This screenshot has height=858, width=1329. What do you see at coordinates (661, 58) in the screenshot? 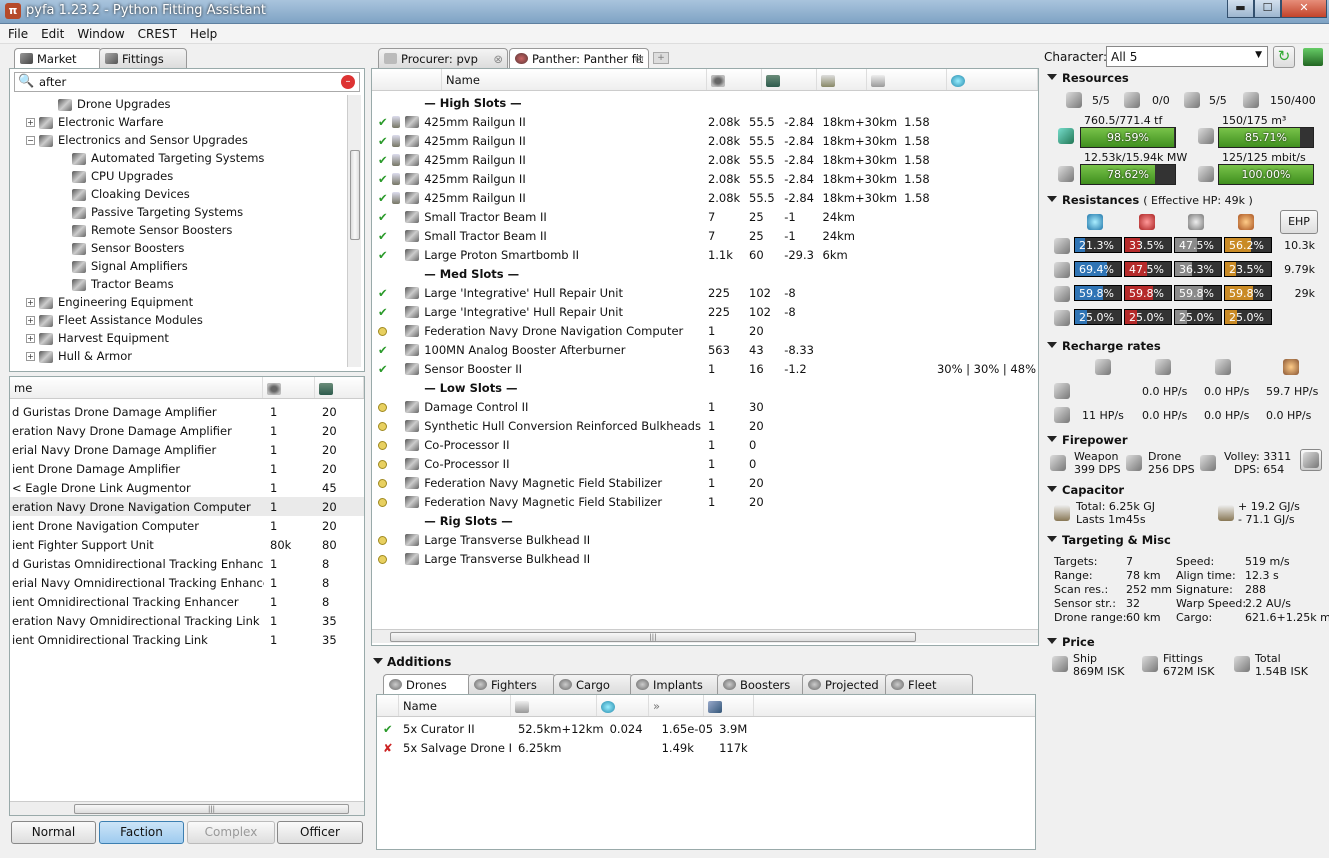
I see `new-tab-icon: +` at bounding box center [661, 58].